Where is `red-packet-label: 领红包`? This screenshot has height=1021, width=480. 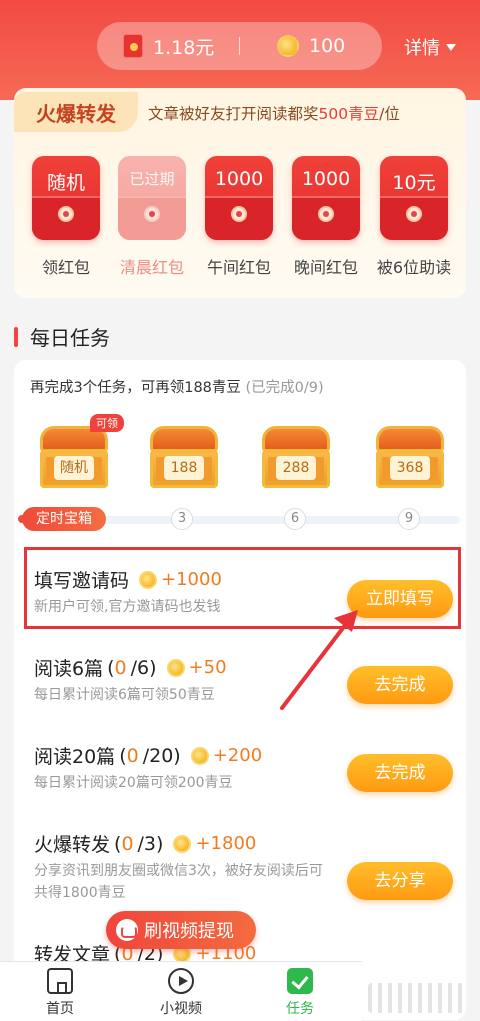 red-packet-label: 领红包 is located at coordinates (65, 267).